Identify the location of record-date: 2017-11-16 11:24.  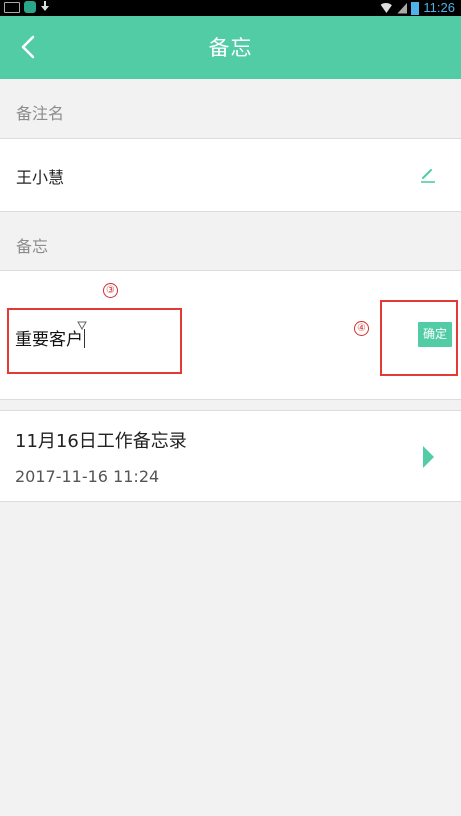
(87, 476).